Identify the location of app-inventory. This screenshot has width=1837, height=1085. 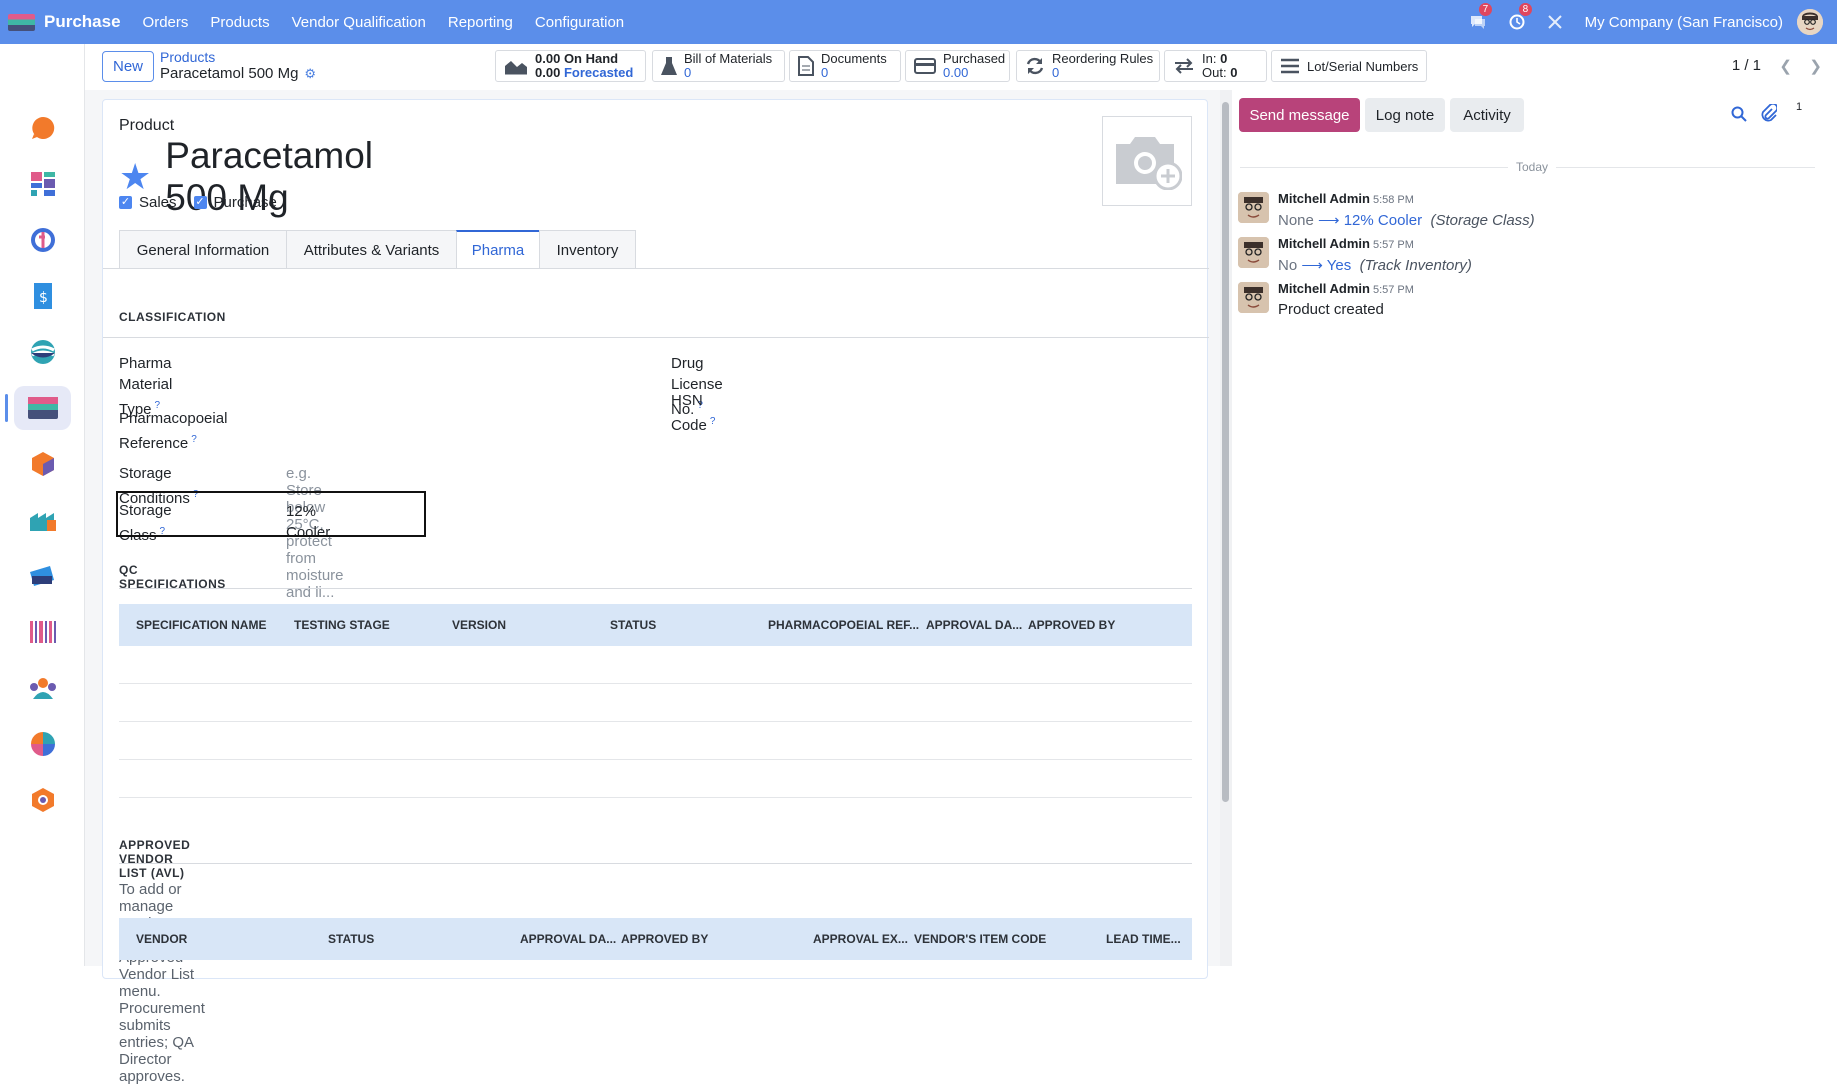
(42, 464).